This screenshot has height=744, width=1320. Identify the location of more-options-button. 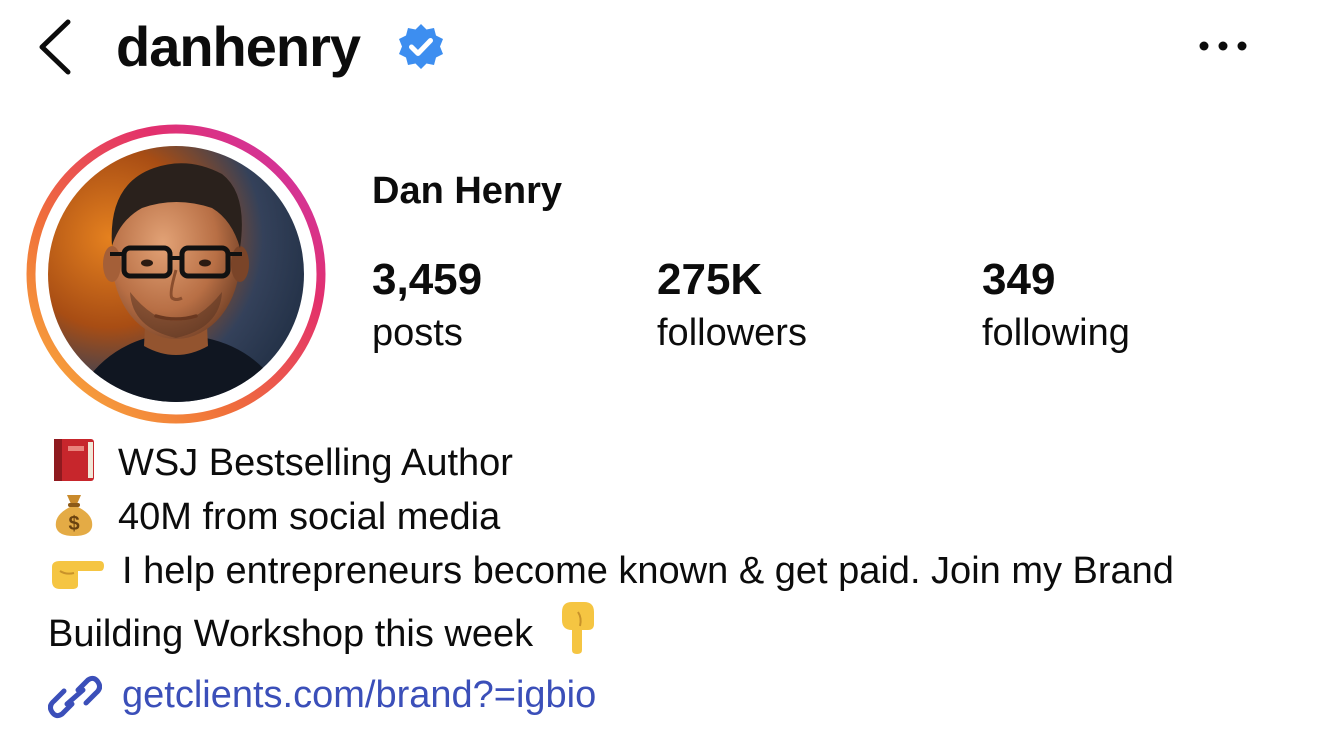
(1223, 46).